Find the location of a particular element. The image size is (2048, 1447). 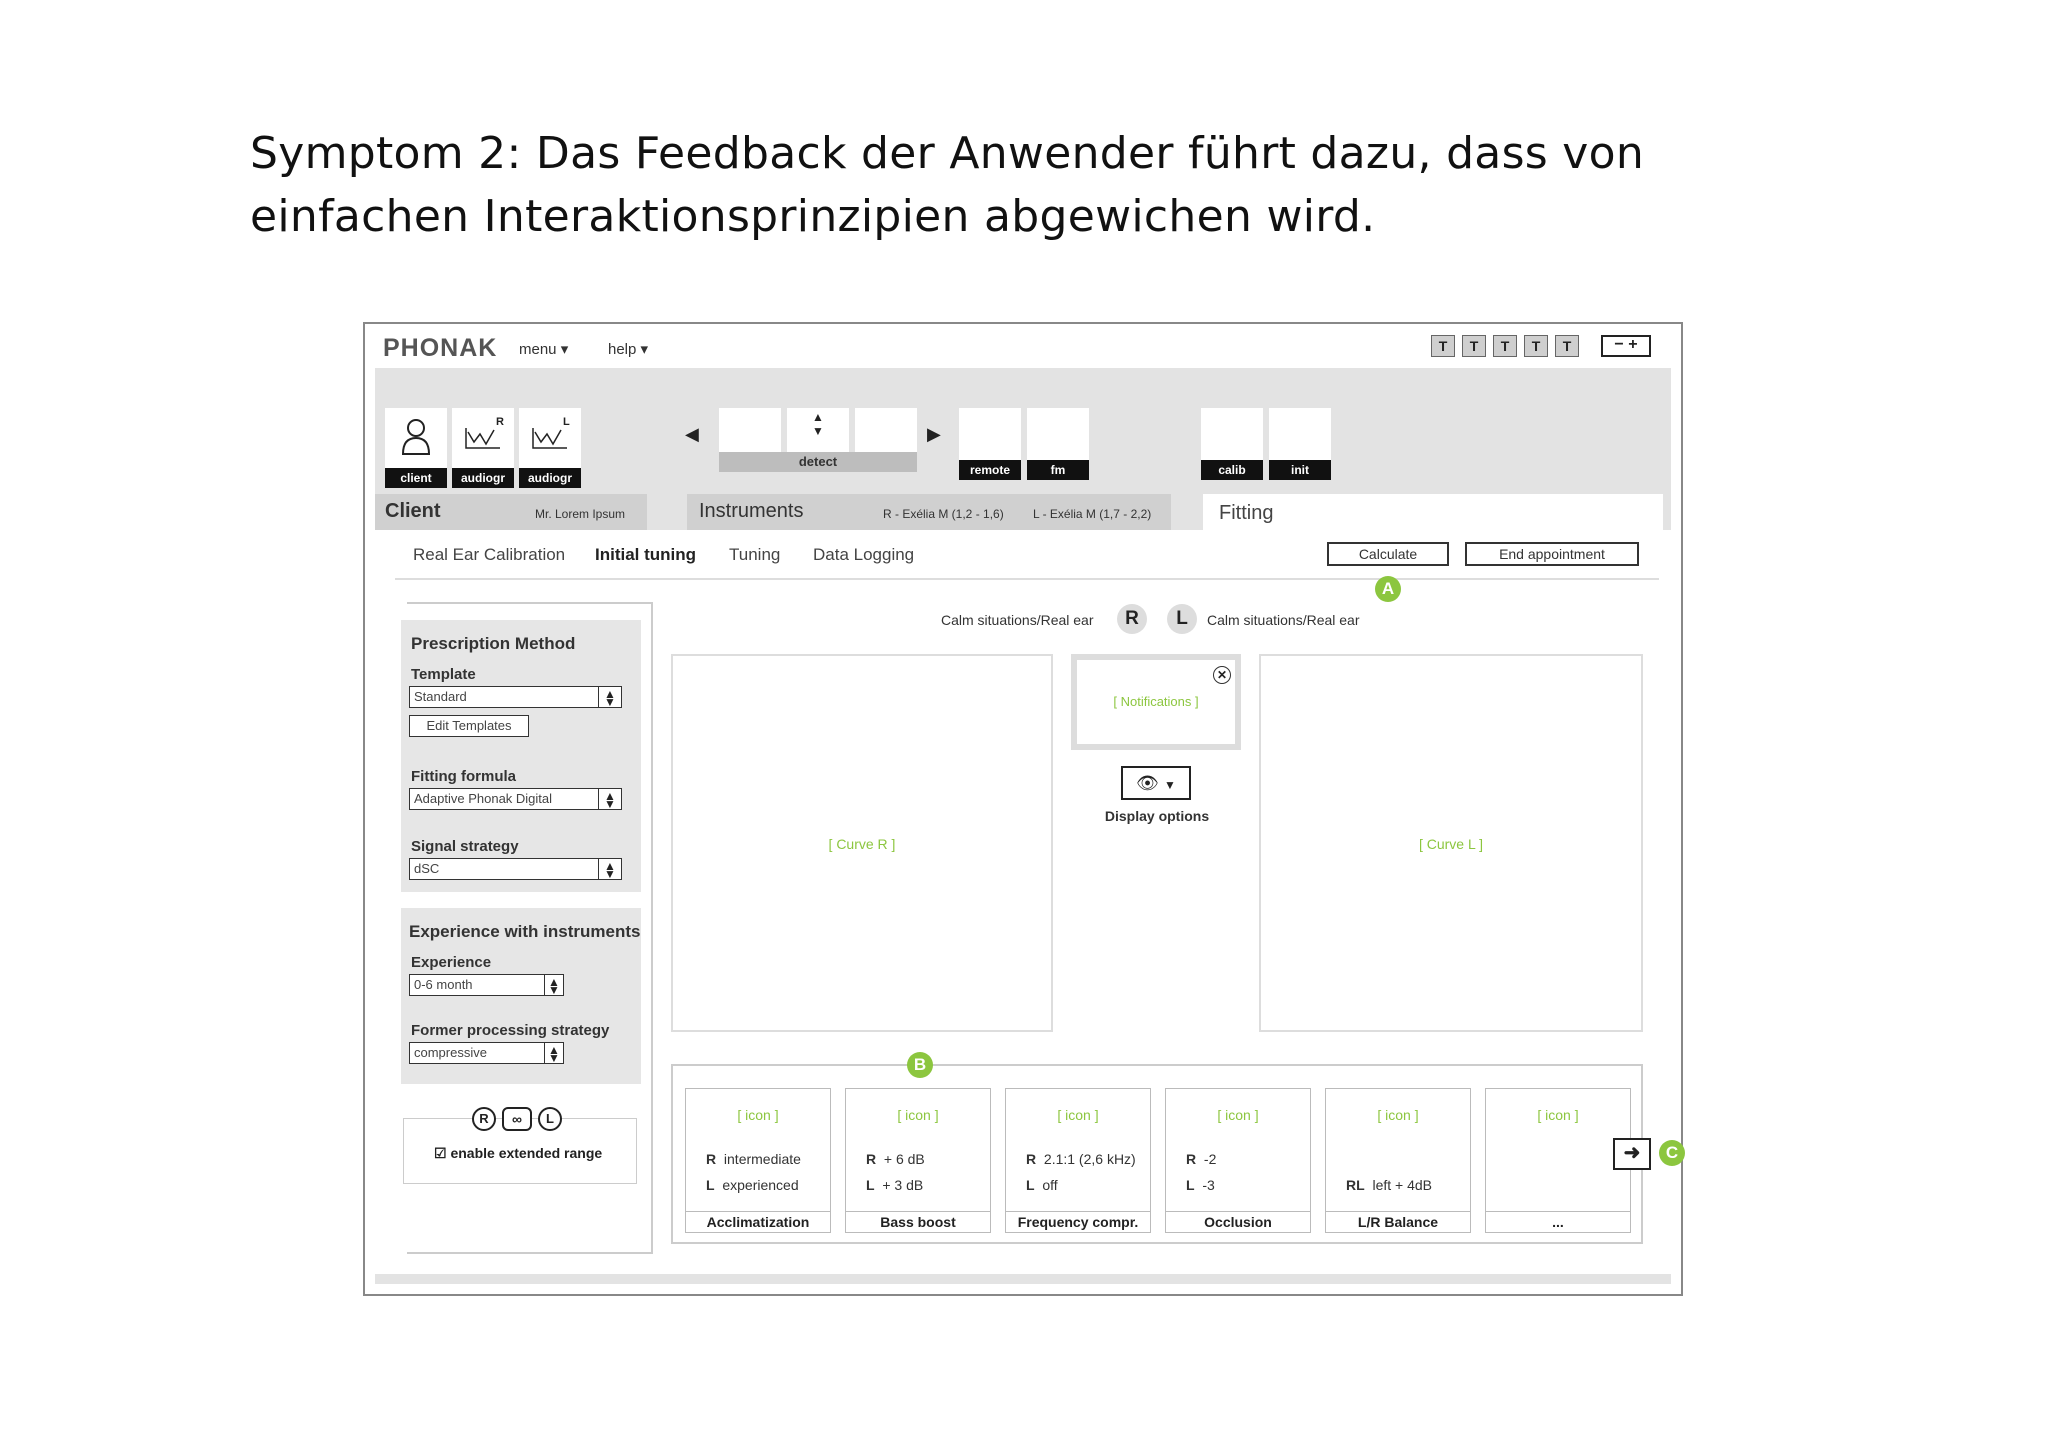

text-size-button-5: T is located at coordinates (1567, 346).